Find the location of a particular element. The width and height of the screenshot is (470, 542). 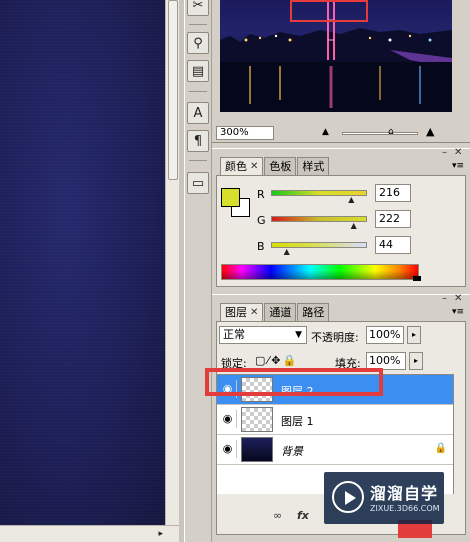

color-panel: – ✕ 颜色 ✕ 色板 样式 ▾≡ R ▲ 216 G ▲ 222 B ▲ 44 is located at coordinates (341, 218).